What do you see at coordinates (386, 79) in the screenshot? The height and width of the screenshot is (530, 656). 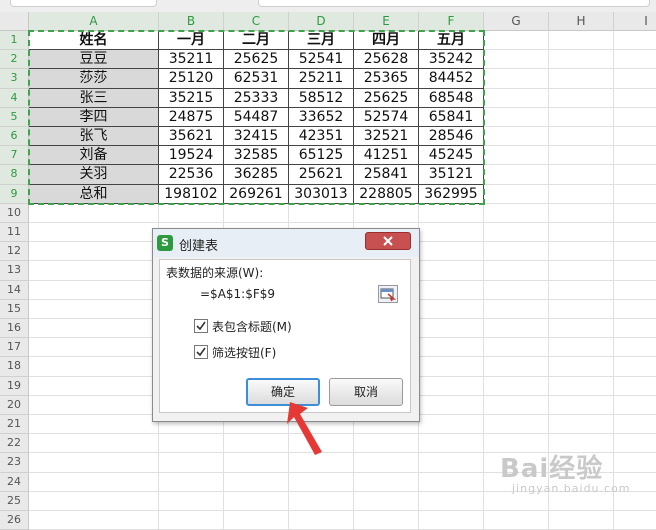 I see `value-cell: 25365` at bounding box center [386, 79].